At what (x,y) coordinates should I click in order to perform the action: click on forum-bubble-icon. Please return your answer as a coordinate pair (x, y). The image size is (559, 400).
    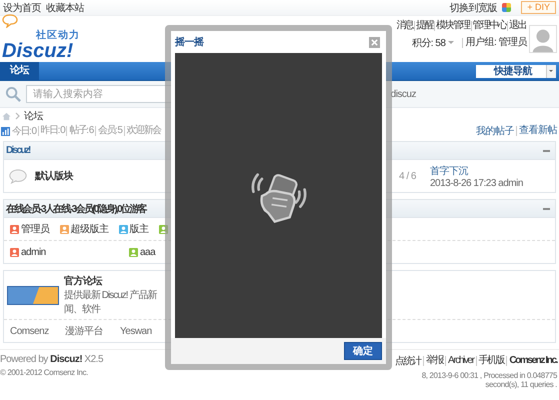
    Looking at the image, I should click on (18, 176).